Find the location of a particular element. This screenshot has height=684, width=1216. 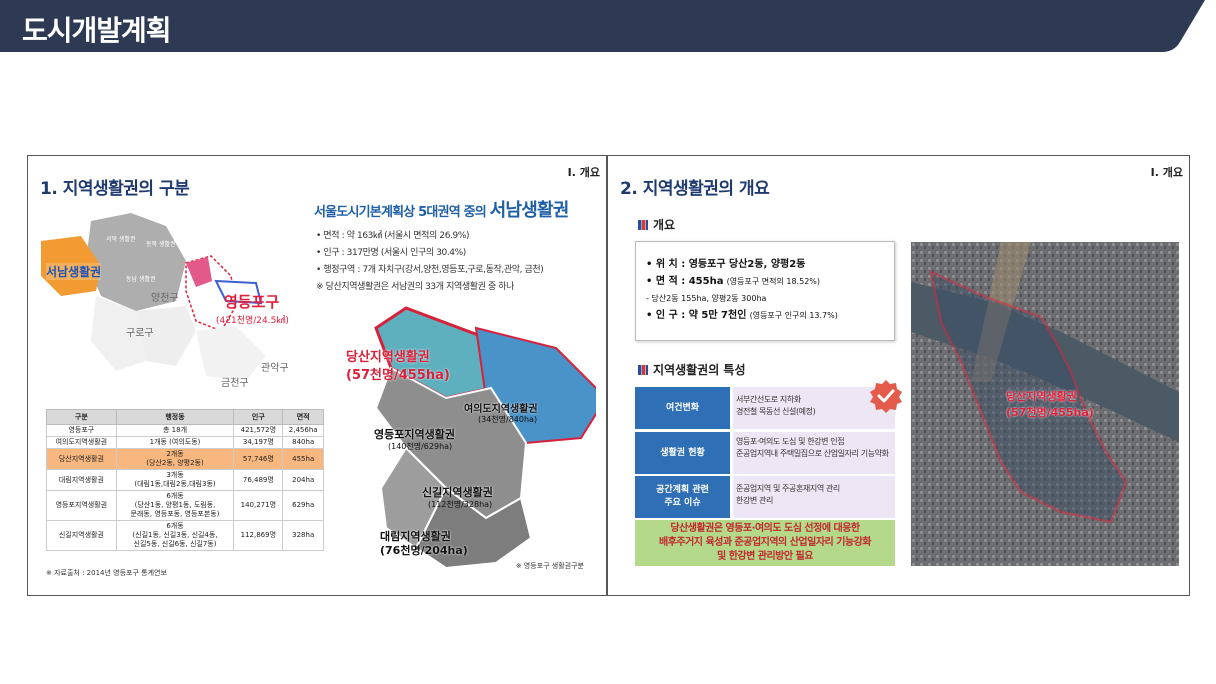

data-source-note: ※ 자료출처 : 2014년 영등포구 통계연보 is located at coordinates (106, 573).